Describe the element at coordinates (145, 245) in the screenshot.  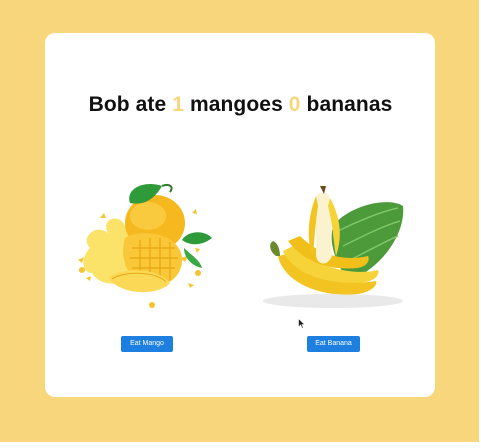
I see `mango-image` at that location.